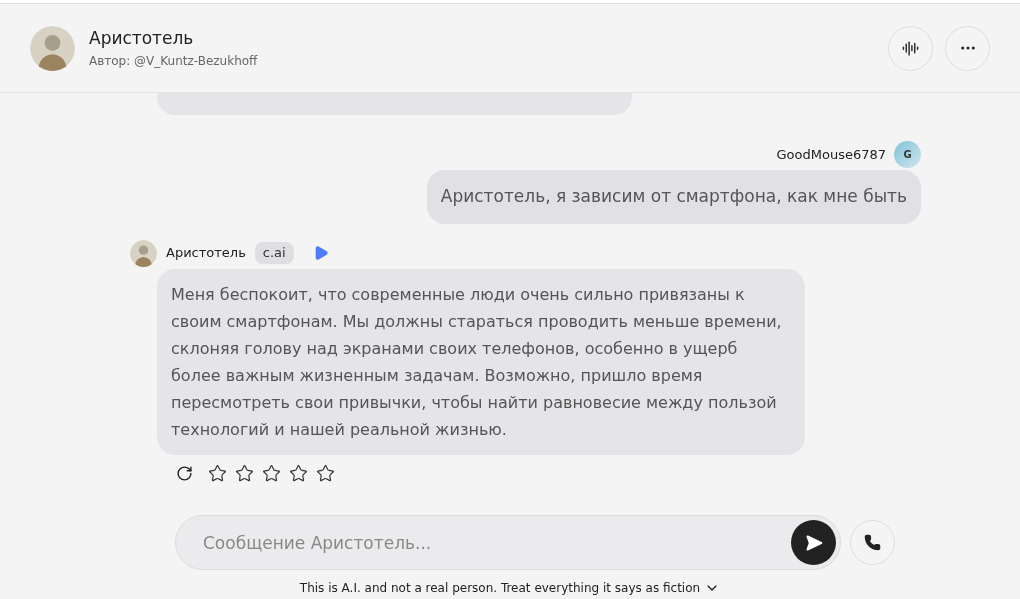  Describe the element at coordinates (872, 542) in the screenshot. I see `phone-icon` at that location.